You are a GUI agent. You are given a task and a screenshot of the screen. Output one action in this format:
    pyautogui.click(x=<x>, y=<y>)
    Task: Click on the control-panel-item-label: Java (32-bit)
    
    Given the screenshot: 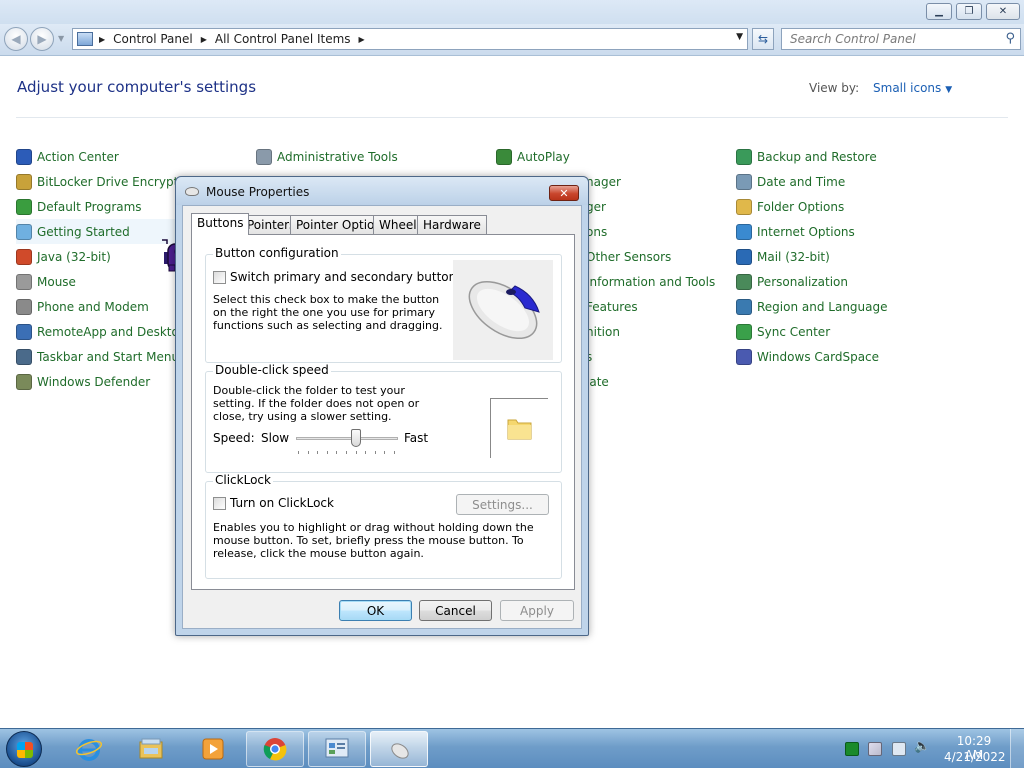 What is the action you would take?
    pyautogui.click(x=74, y=256)
    